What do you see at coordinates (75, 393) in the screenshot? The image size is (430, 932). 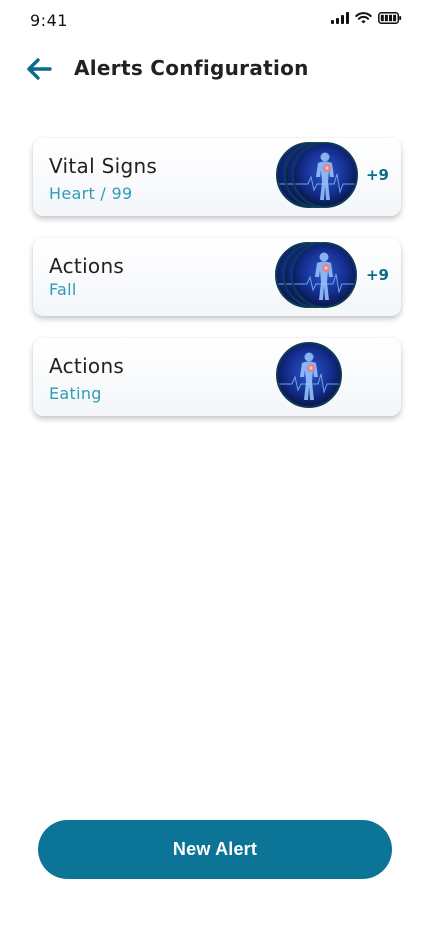 I see `alert-subtitle: Eating` at bounding box center [75, 393].